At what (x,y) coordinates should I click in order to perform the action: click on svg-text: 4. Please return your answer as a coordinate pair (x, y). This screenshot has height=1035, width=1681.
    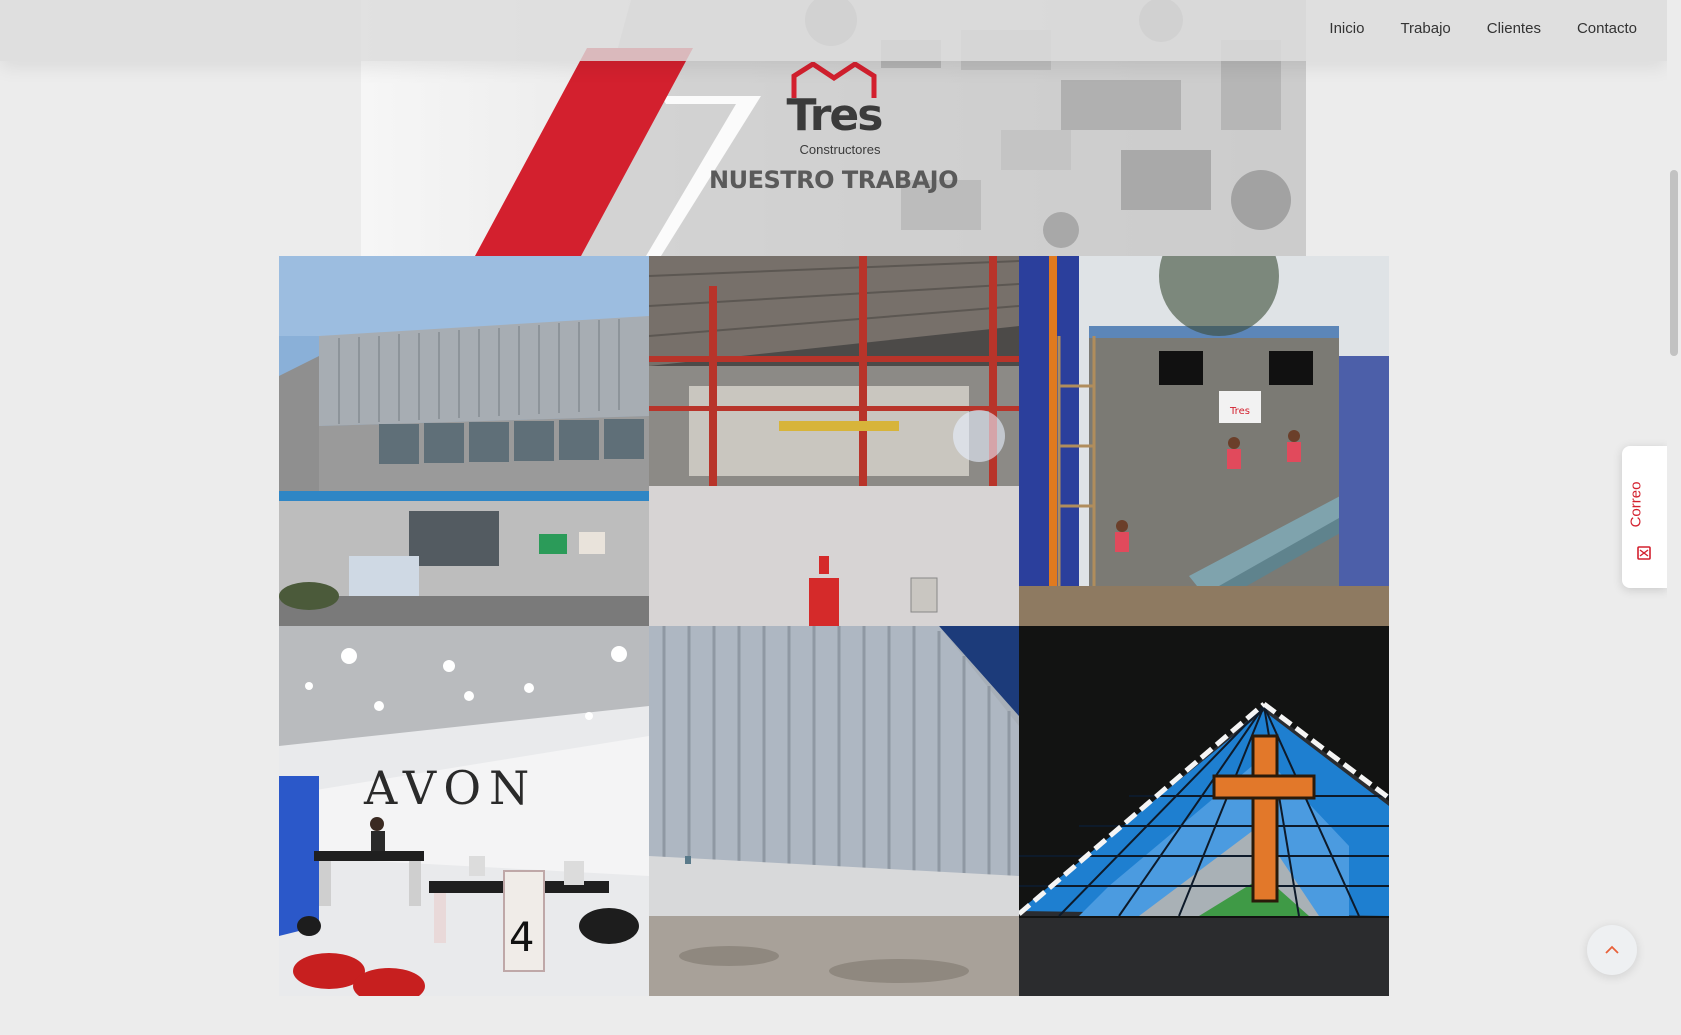
    Looking at the image, I should click on (521, 938).